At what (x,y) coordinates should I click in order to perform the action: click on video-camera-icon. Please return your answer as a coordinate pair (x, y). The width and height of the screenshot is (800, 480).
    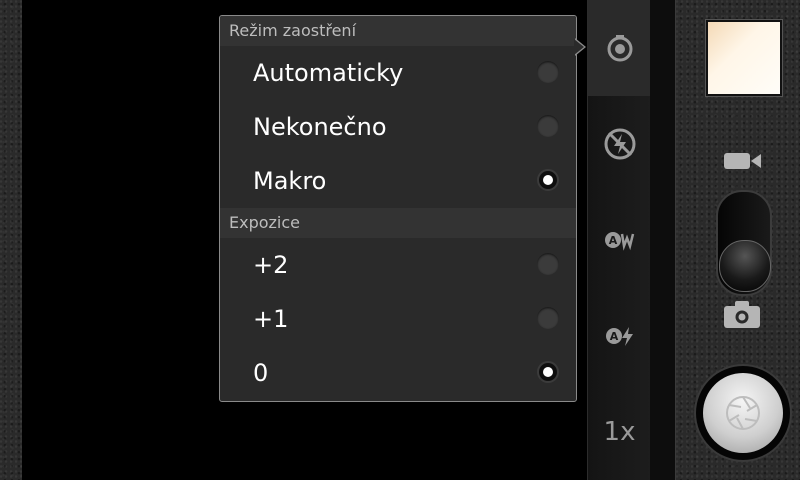
    Looking at the image, I should click on (742, 161).